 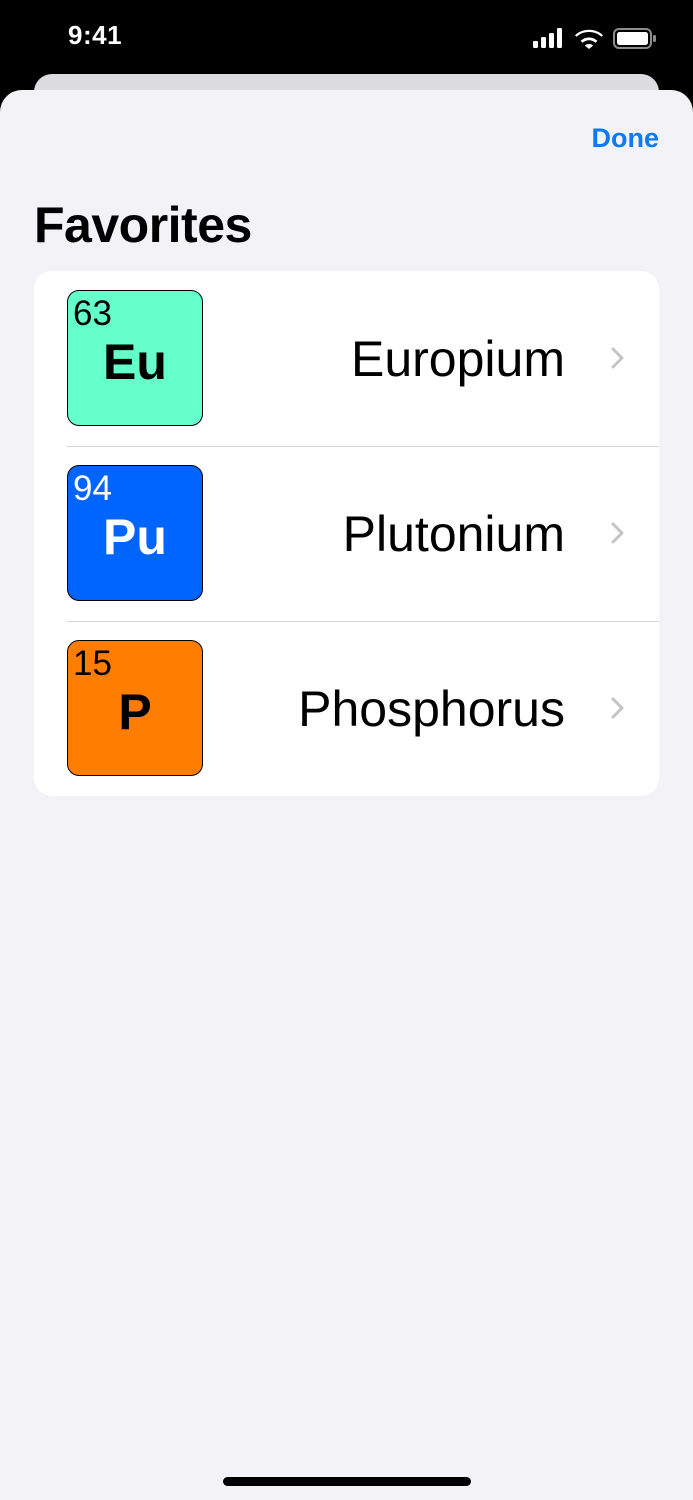 I want to click on element-tile: 15 P, so click(x=135, y=708).